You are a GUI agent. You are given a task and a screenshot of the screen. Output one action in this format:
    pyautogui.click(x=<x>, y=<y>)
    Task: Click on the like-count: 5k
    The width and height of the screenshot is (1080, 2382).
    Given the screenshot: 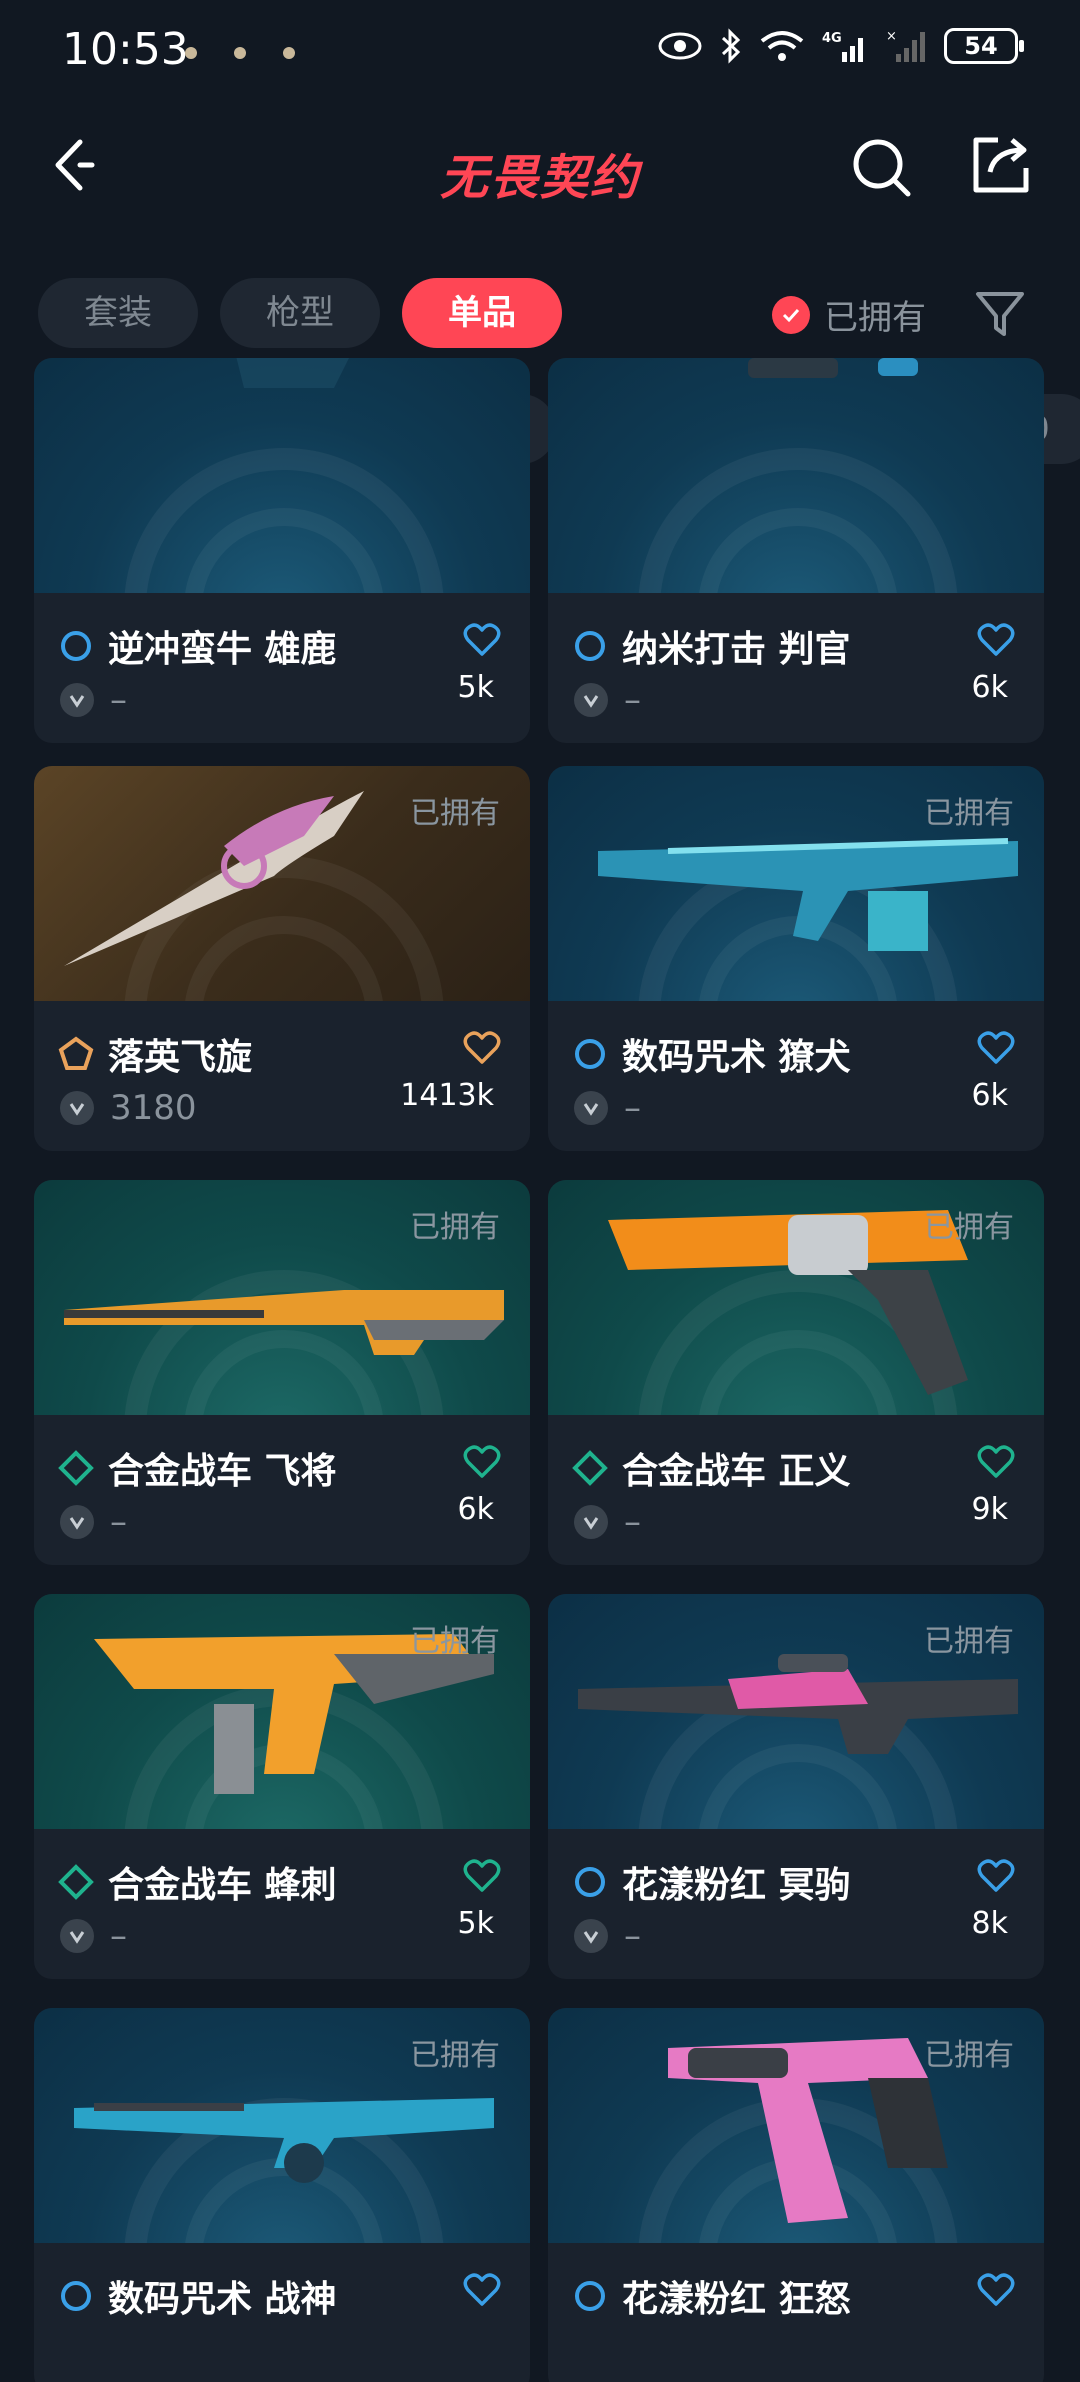 What is the action you would take?
    pyautogui.click(x=475, y=687)
    